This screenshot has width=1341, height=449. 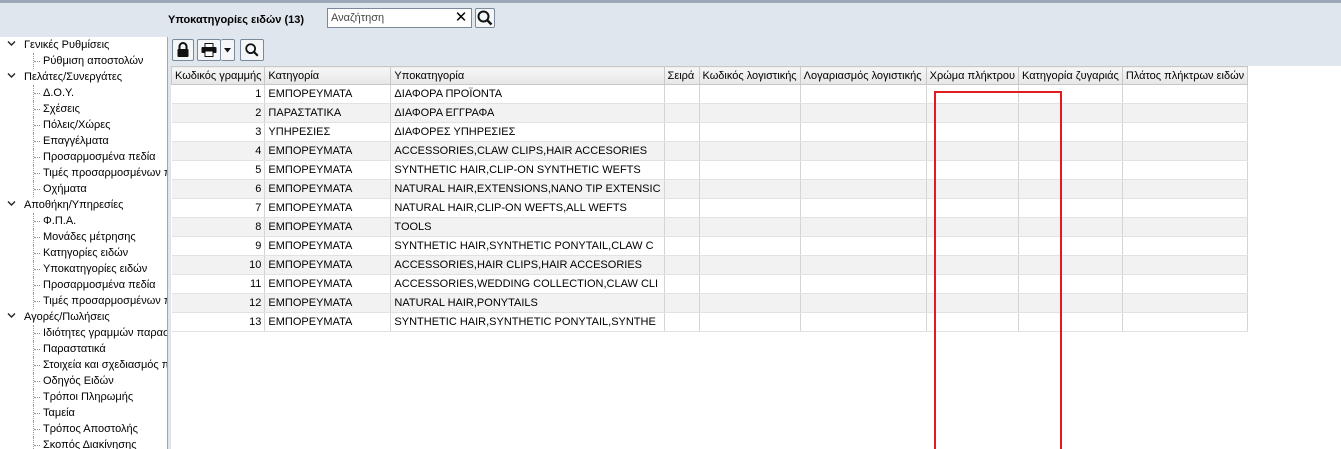 I want to click on column-header: Πλάτος πλήκτρων ειδών, so click(x=1185, y=75).